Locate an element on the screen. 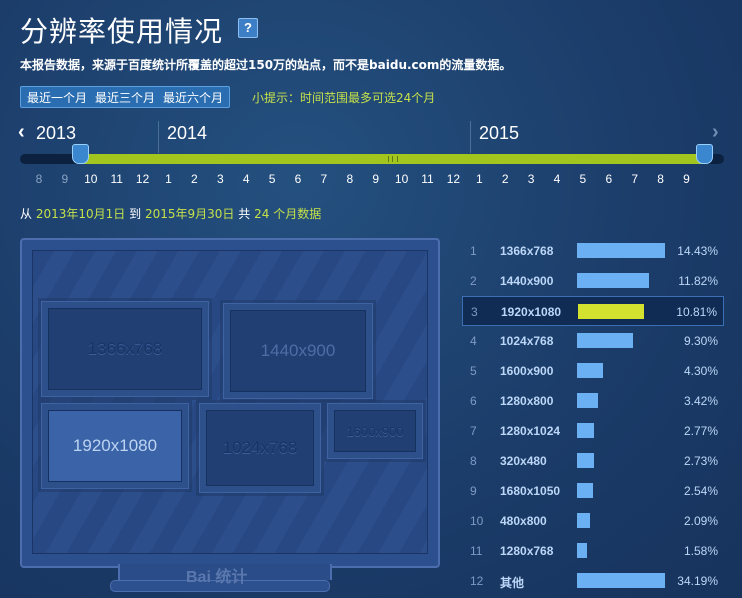 The height and width of the screenshot is (598, 742). ranking-row: 7 1280x1024 2.77% is located at coordinates (593, 431).